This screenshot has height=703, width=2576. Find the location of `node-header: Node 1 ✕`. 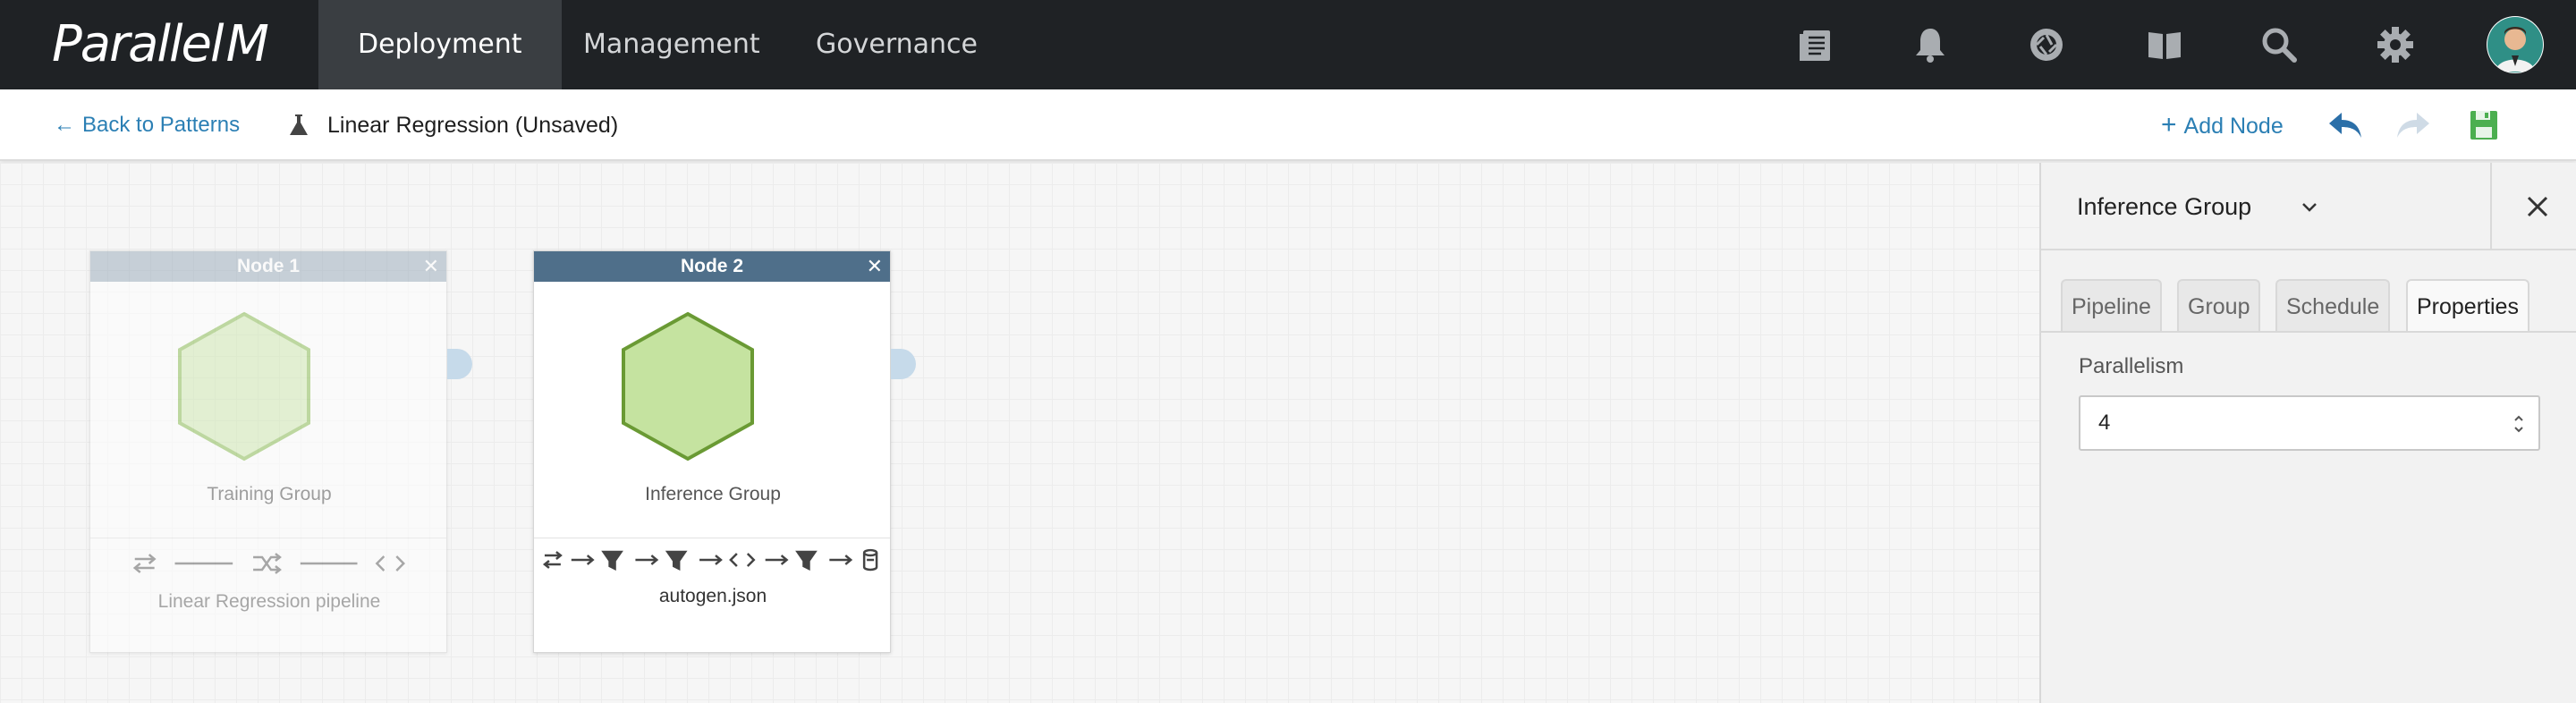

node-header: Node 1 ✕ is located at coordinates (268, 266).